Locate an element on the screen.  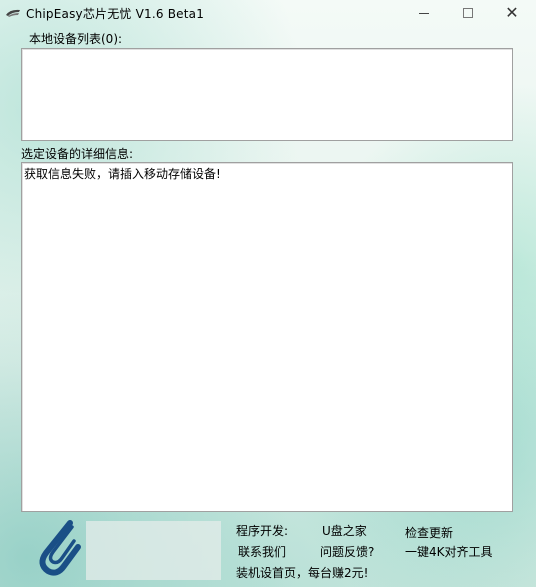
developer-link: U盘之家 is located at coordinates (344, 530).